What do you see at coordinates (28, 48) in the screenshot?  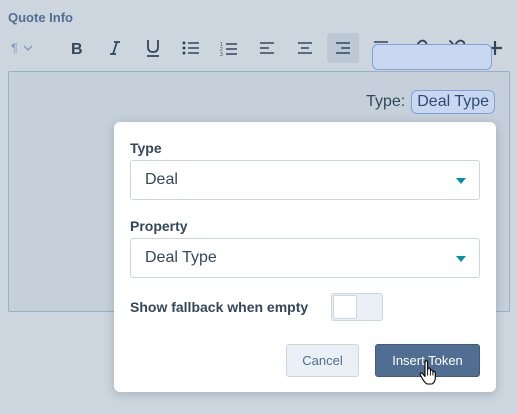 I see `chevron-down-icon` at bounding box center [28, 48].